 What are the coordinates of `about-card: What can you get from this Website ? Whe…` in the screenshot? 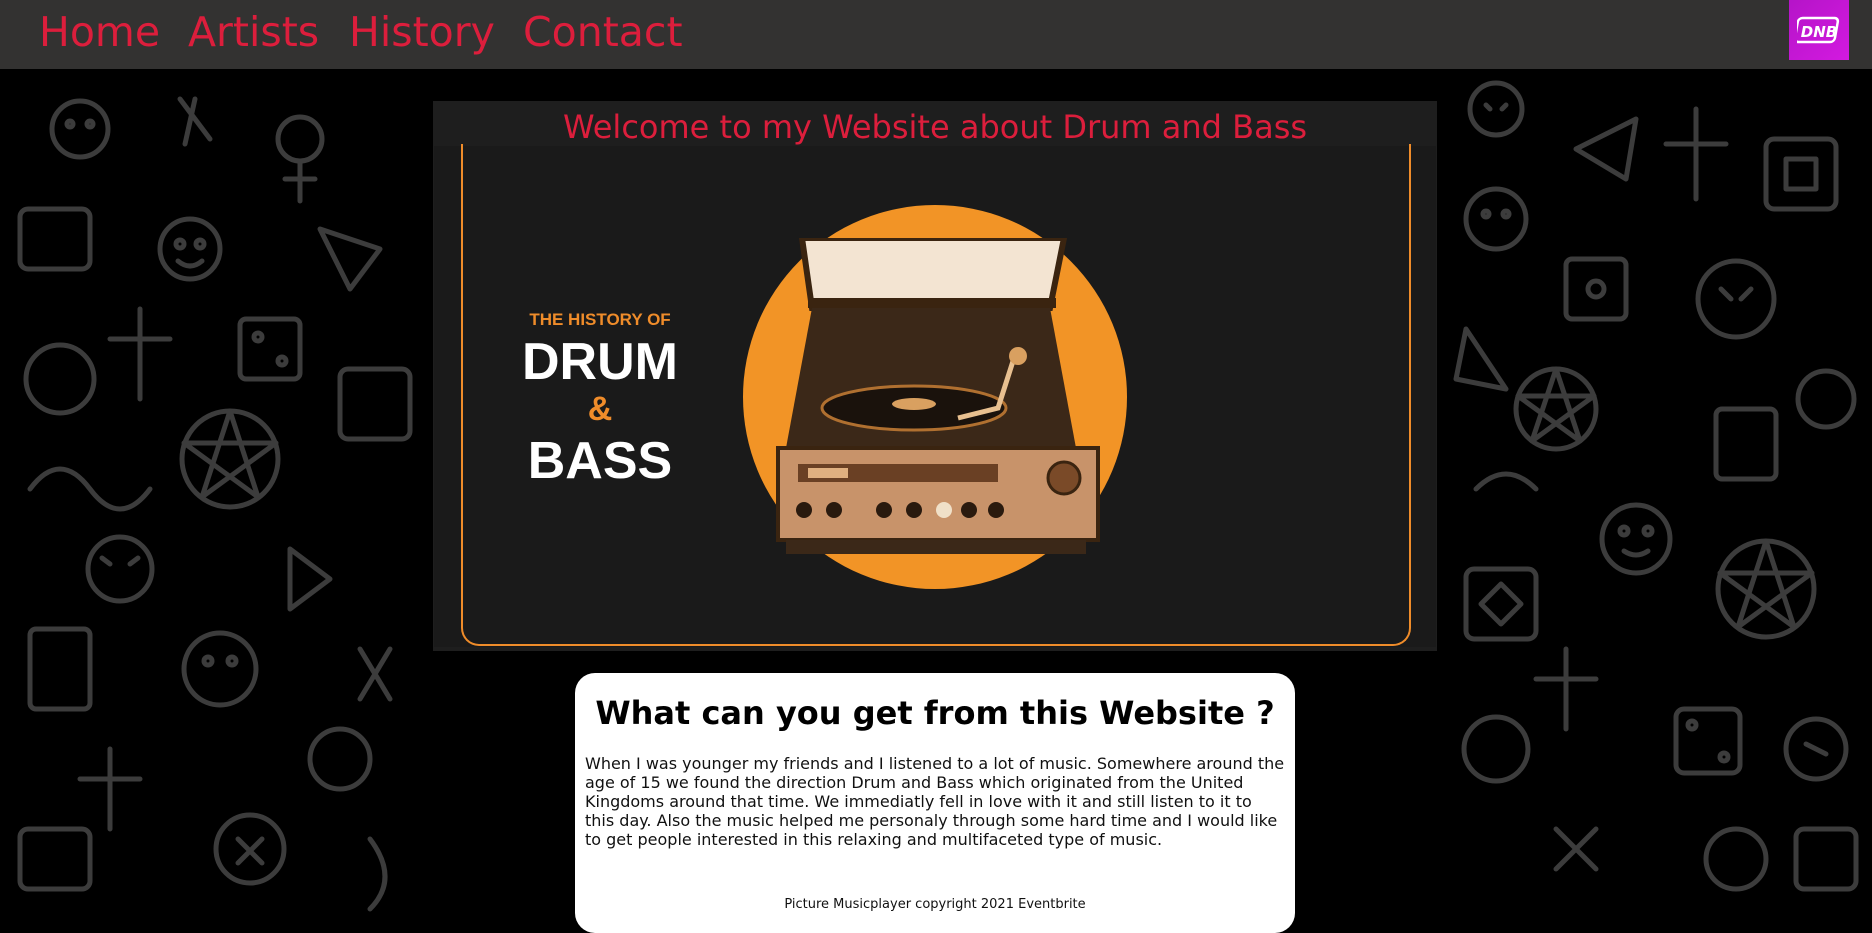 It's located at (935, 803).